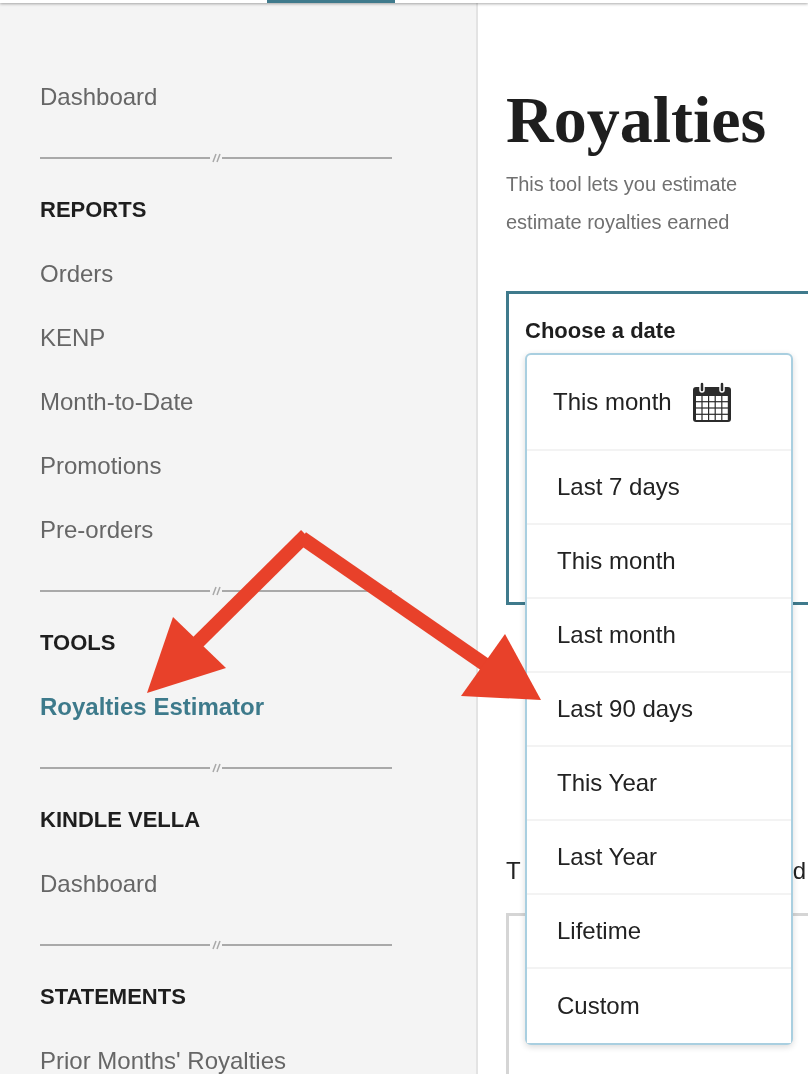 This screenshot has height=1074, width=808. What do you see at coordinates (113, 997) in the screenshot?
I see `section-heading: STATEMENTS` at bounding box center [113, 997].